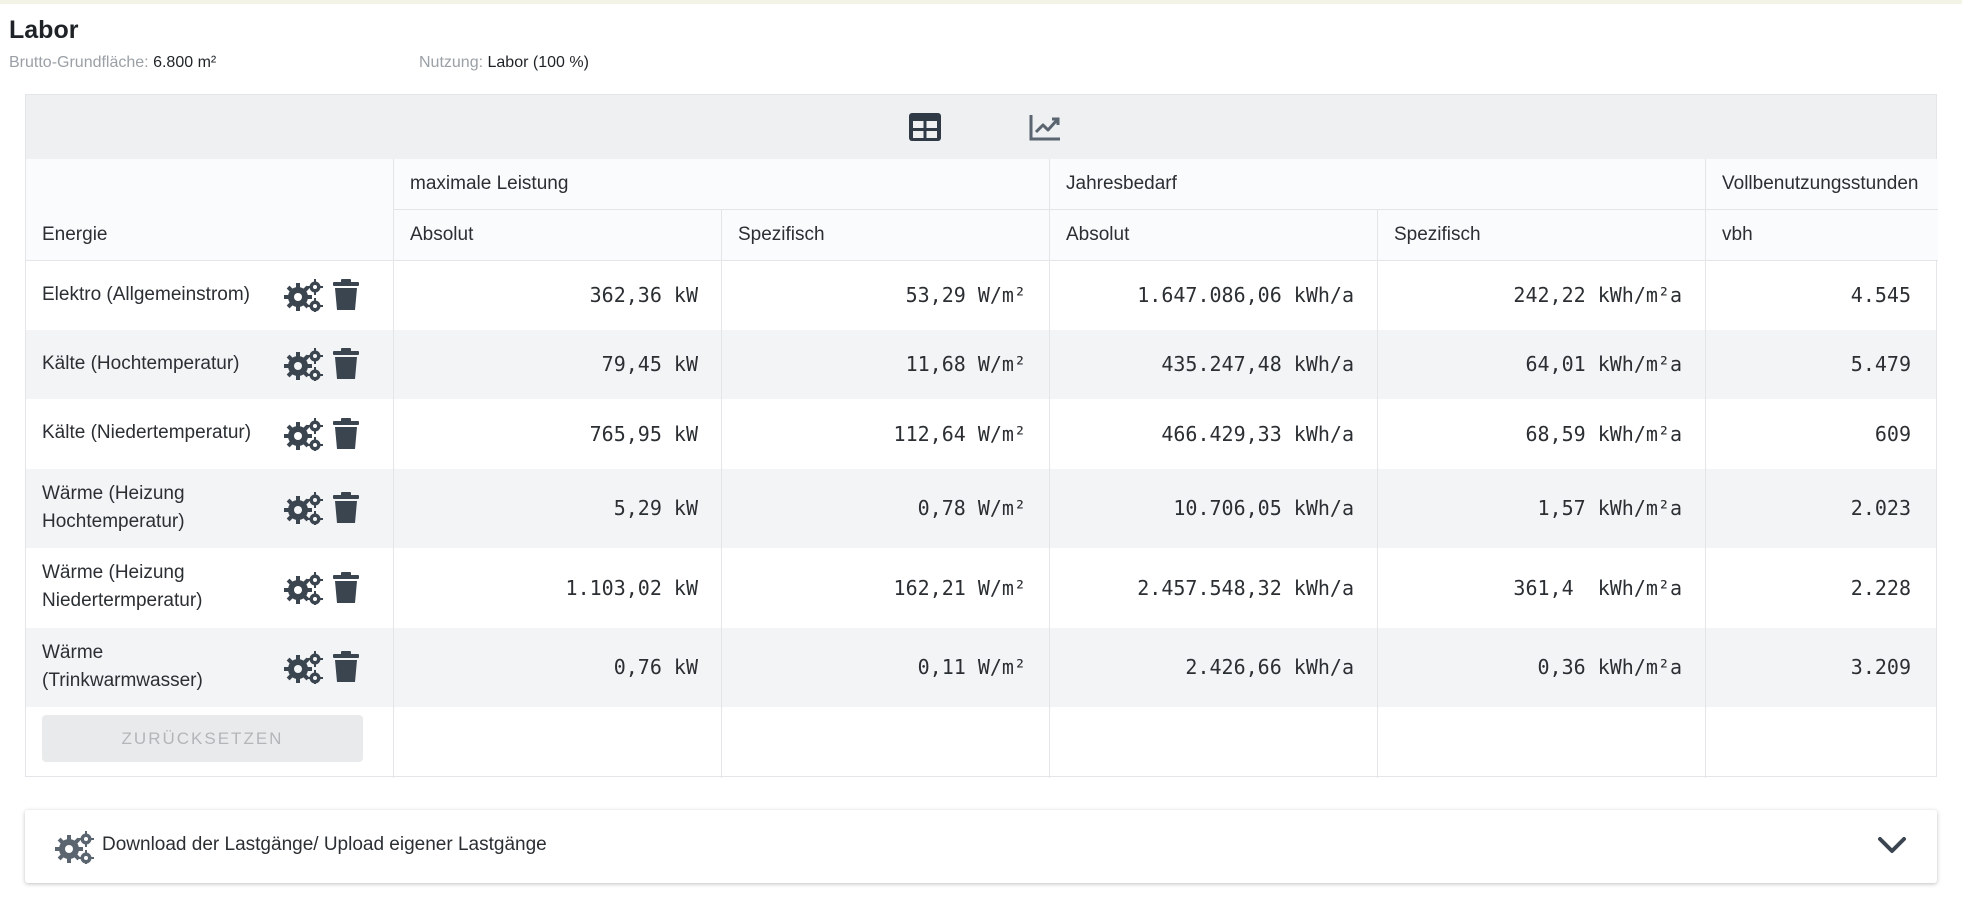 This screenshot has height=906, width=1962. Describe the element at coordinates (655, 508) in the screenshot. I see `max-absolute-value: 5,29 kW` at that location.